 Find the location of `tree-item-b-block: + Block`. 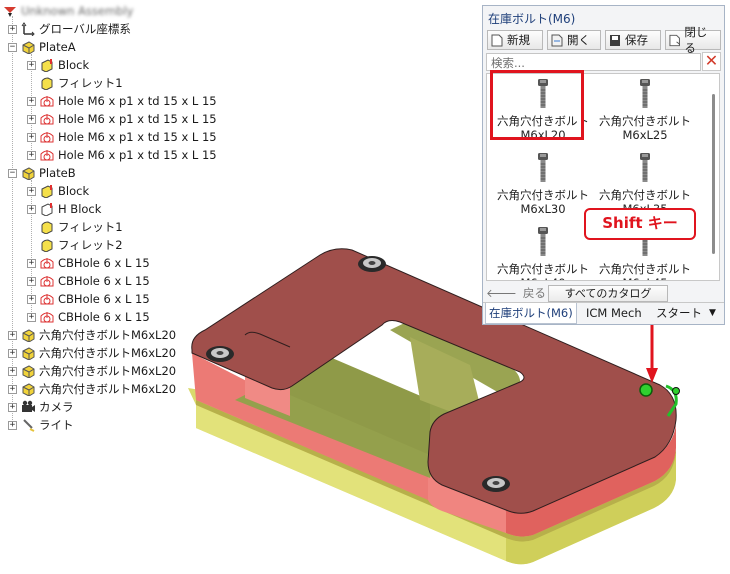

tree-item-b-block: + Block is located at coordinates (58, 191).